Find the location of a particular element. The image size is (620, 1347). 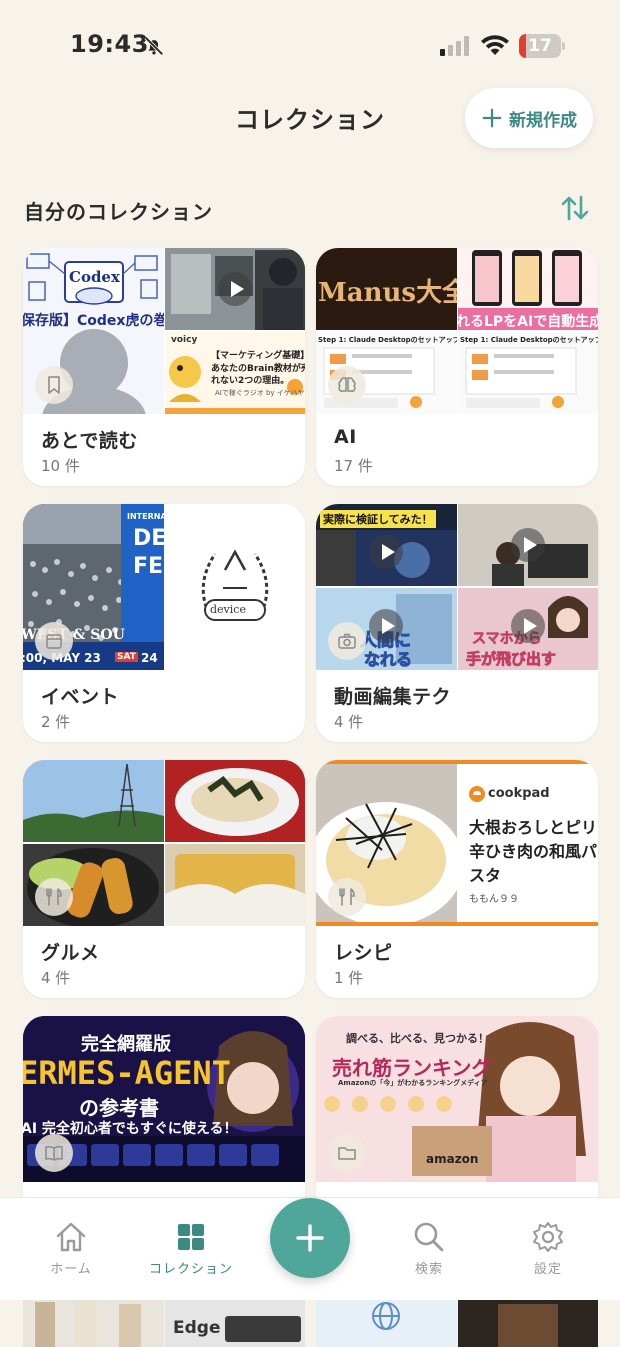

search-icon is located at coordinates (429, 1237).